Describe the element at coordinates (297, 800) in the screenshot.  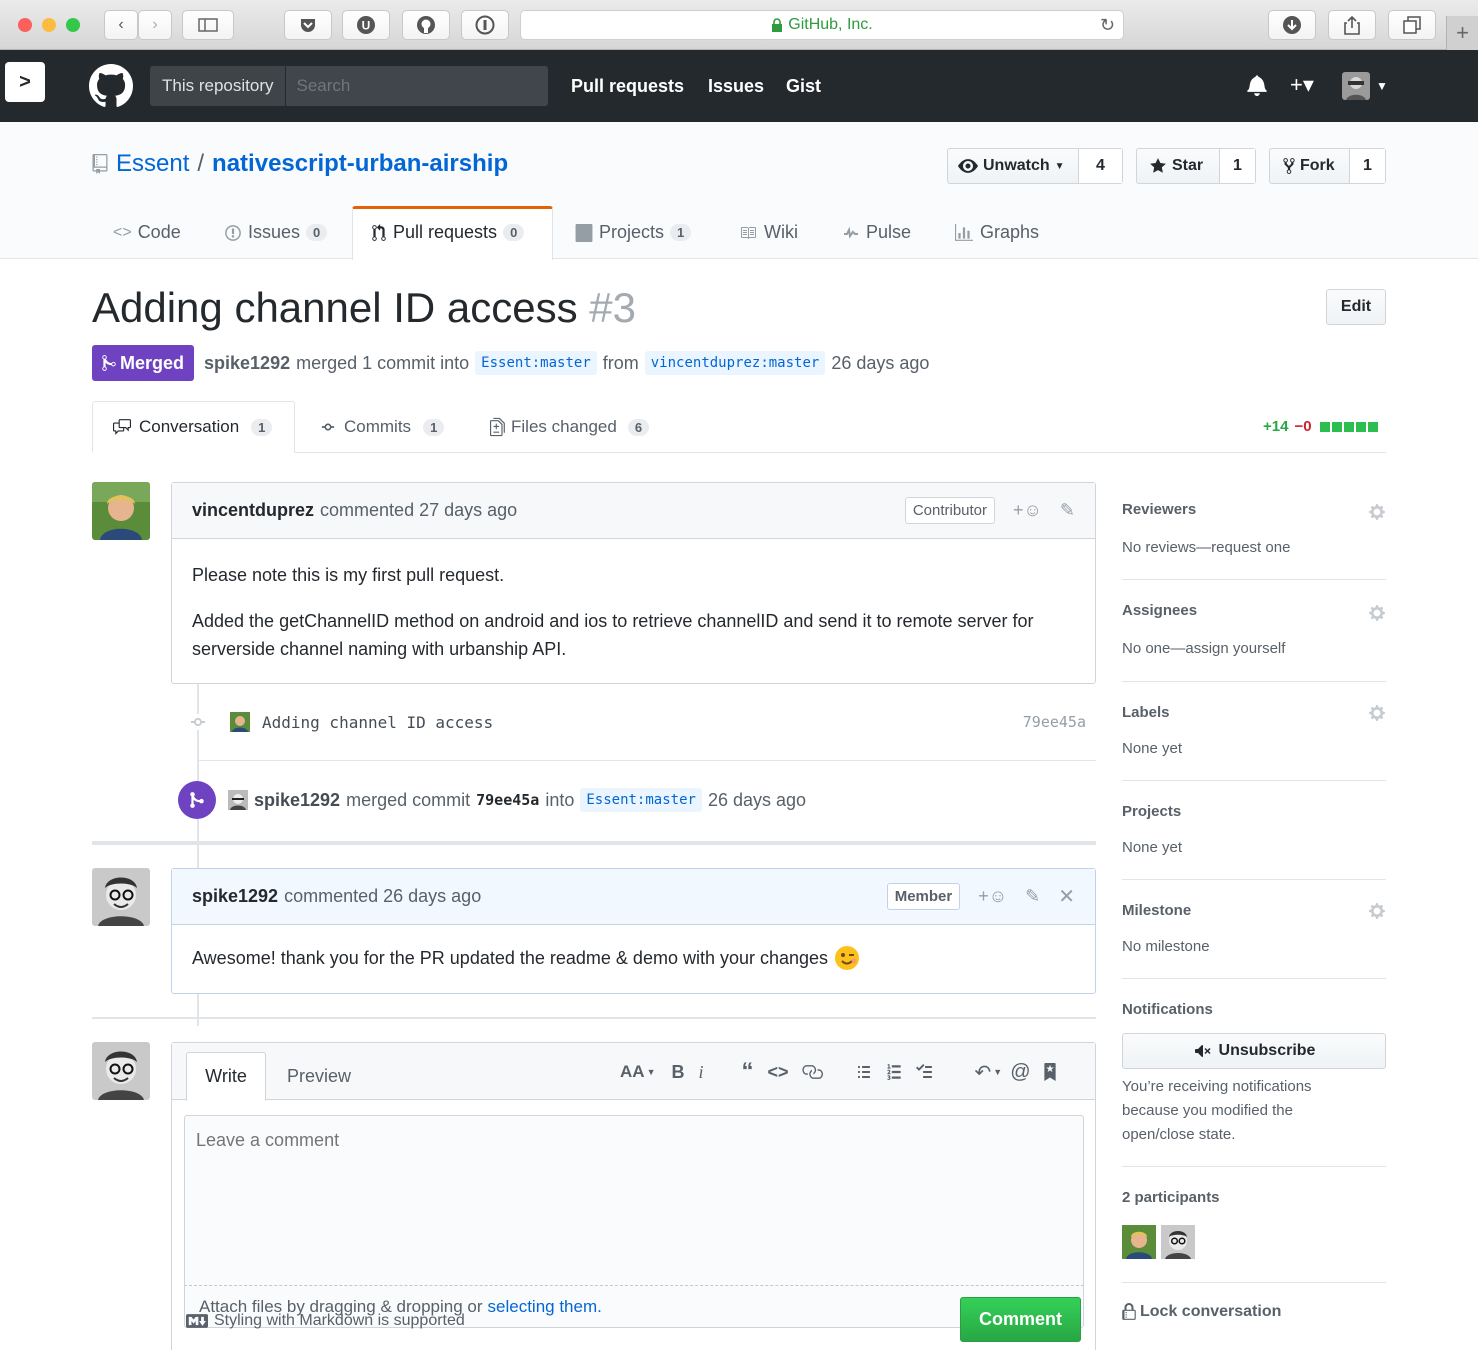
I see `merger-link: spike1292` at that location.